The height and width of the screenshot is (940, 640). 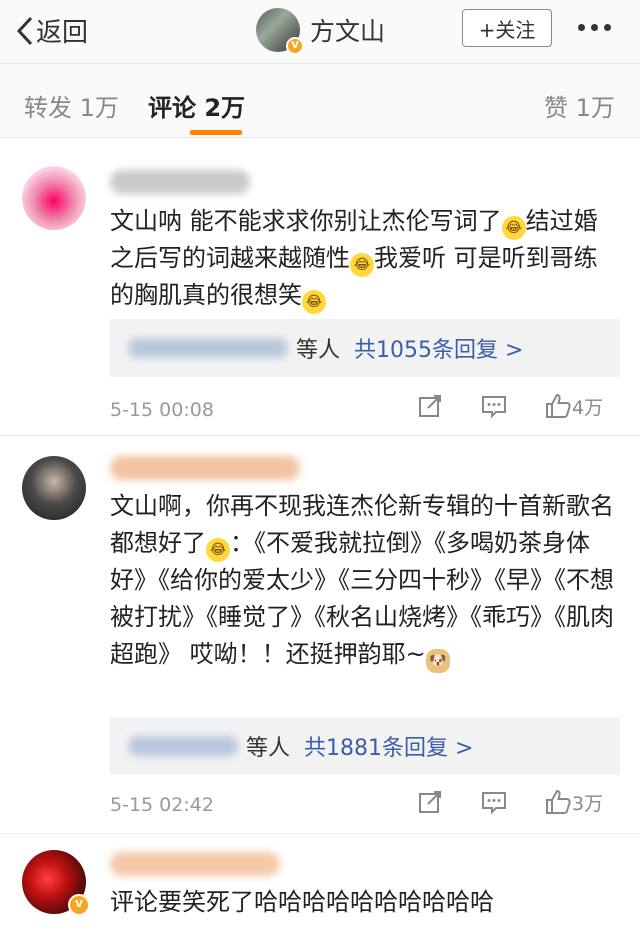 What do you see at coordinates (438, 348) in the screenshot?
I see `reply-count-link: 共1055条回复 >` at bounding box center [438, 348].